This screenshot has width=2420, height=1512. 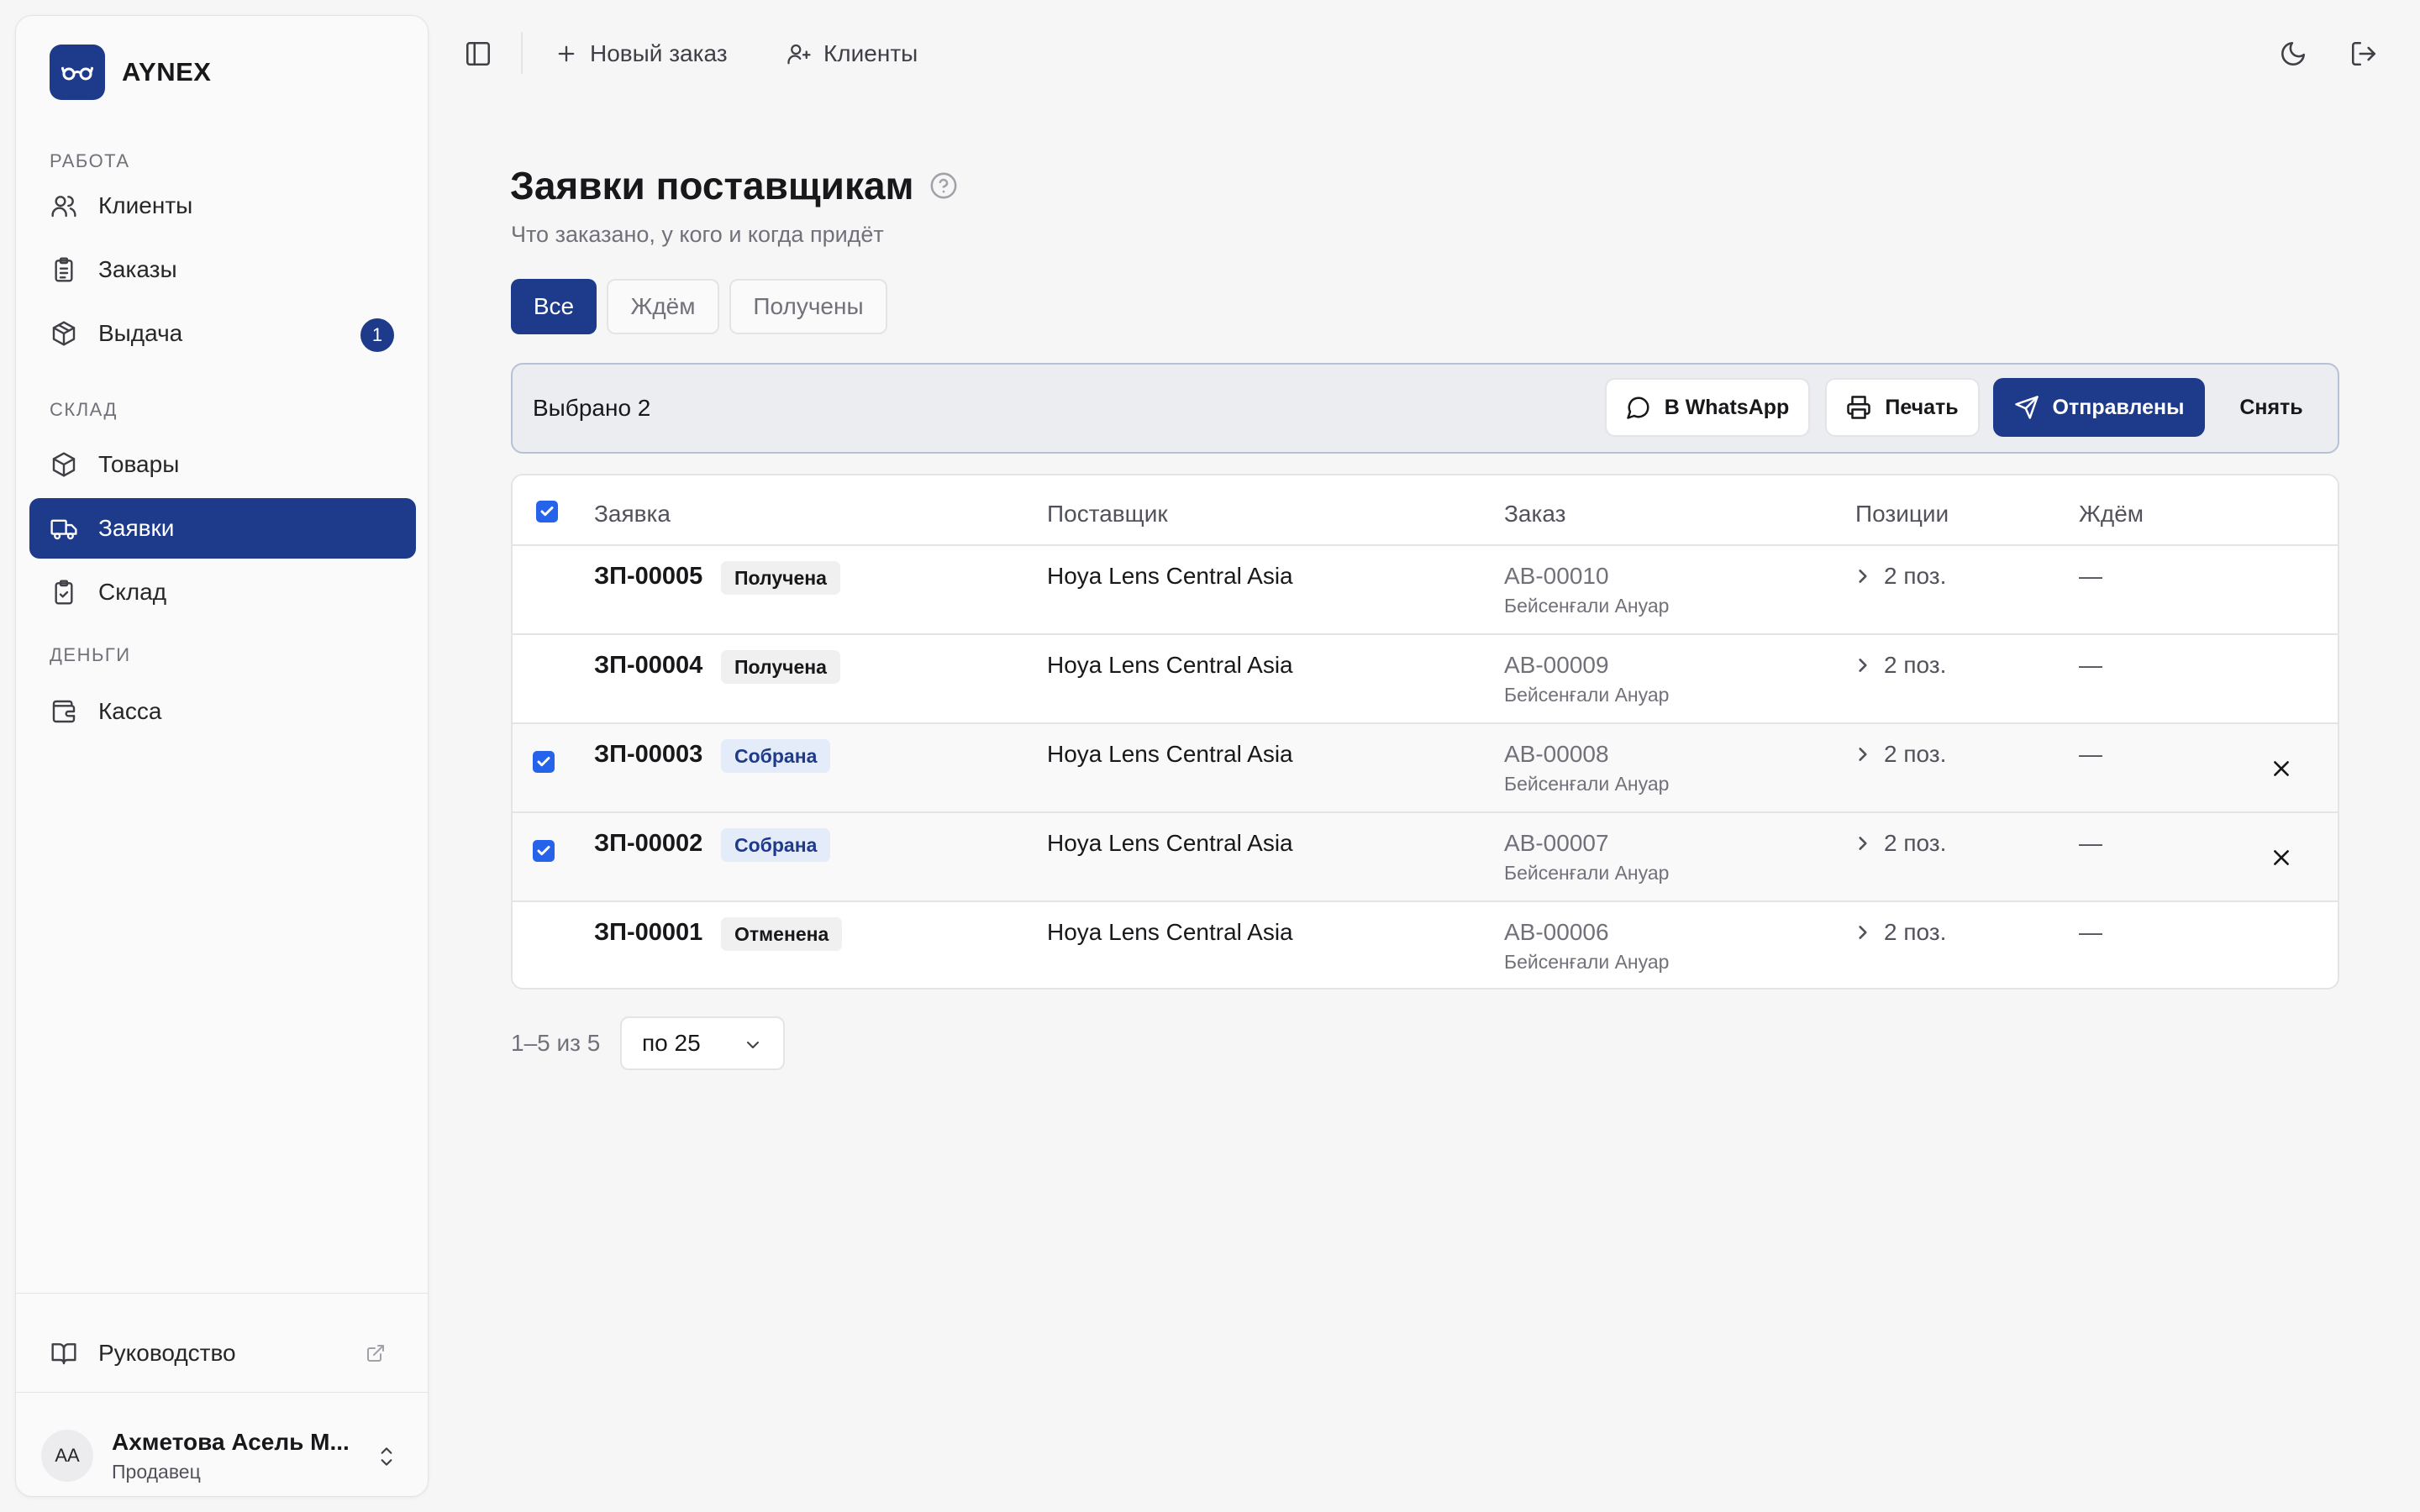 What do you see at coordinates (776, 845) in the screenshot?
I see `status-badge: Собрана` at bounding box center [776, 845].